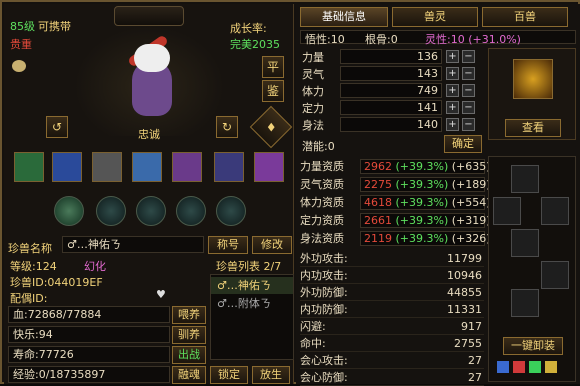 This screenshot has height=386, width=580. Describe the element at coordinates (313, 91) in the screenshot. I see `stat-label: 体力` at that location.